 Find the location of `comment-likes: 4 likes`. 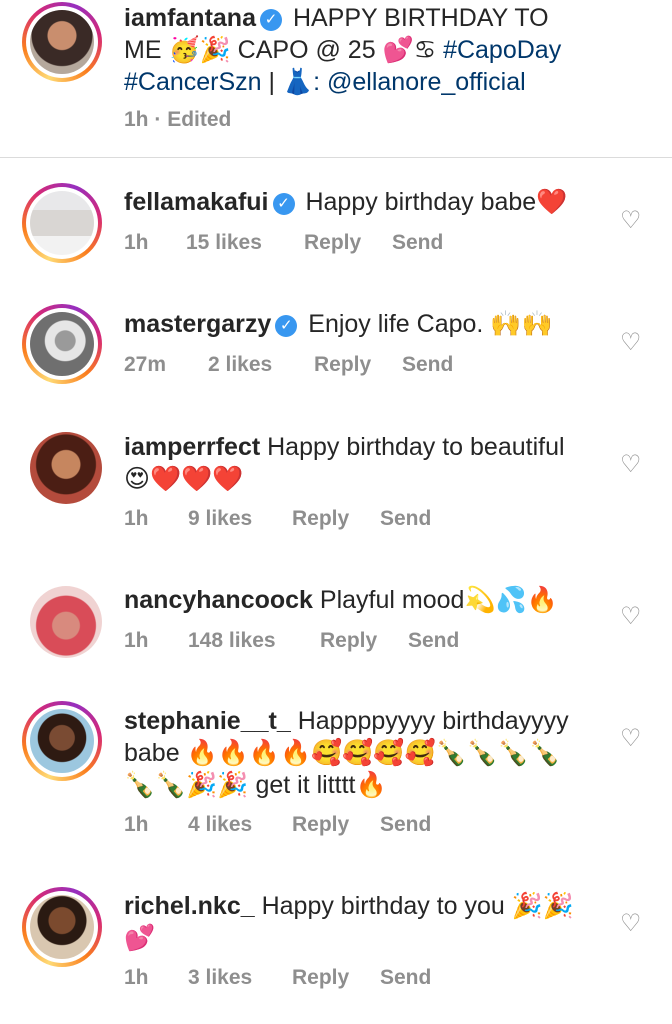

comment-likes: 4 likes is located at coordinates (240, 825).